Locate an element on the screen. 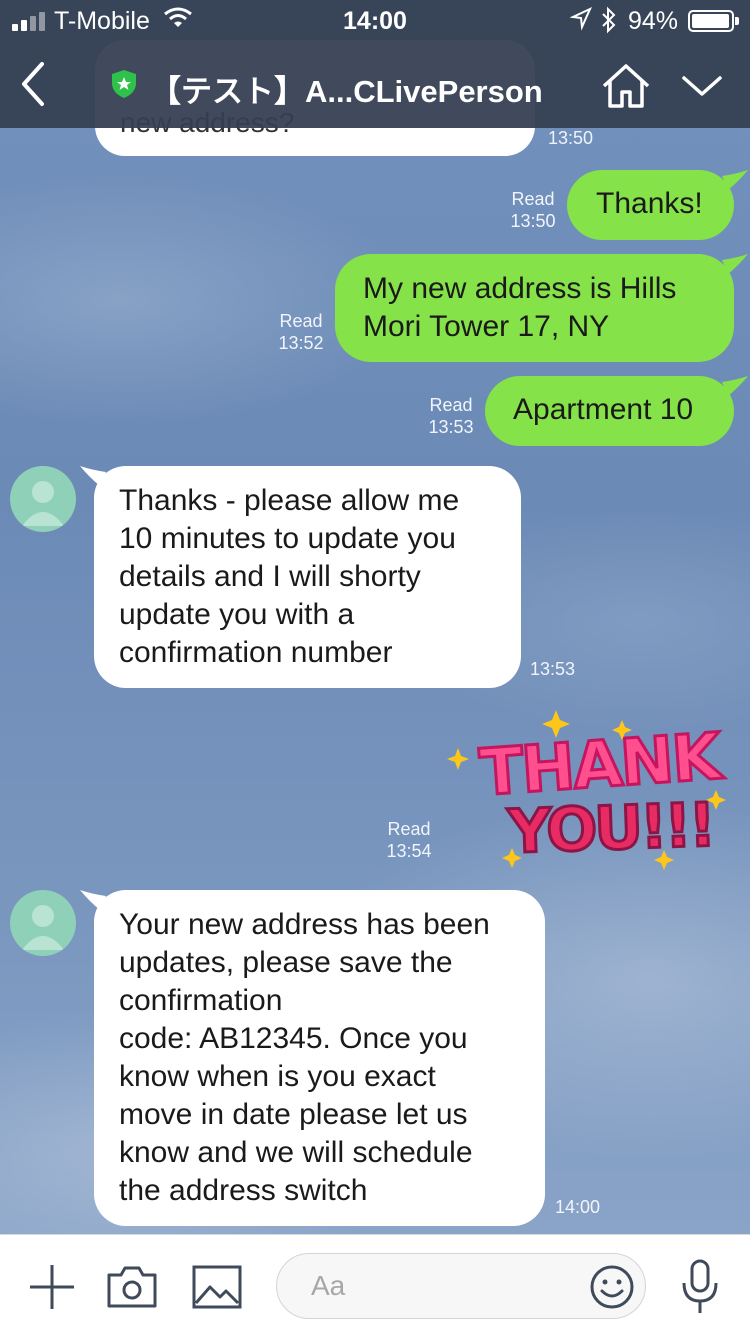 The image size is (750, 1334). microphone-button is located at coordinates (700, 1287).